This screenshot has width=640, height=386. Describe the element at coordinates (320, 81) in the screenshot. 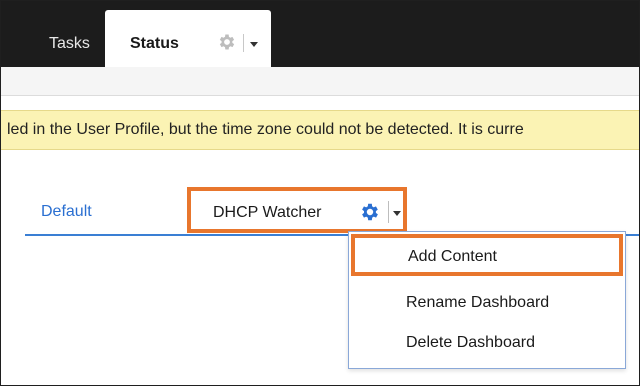

I see `toolbar-strip` at that location.